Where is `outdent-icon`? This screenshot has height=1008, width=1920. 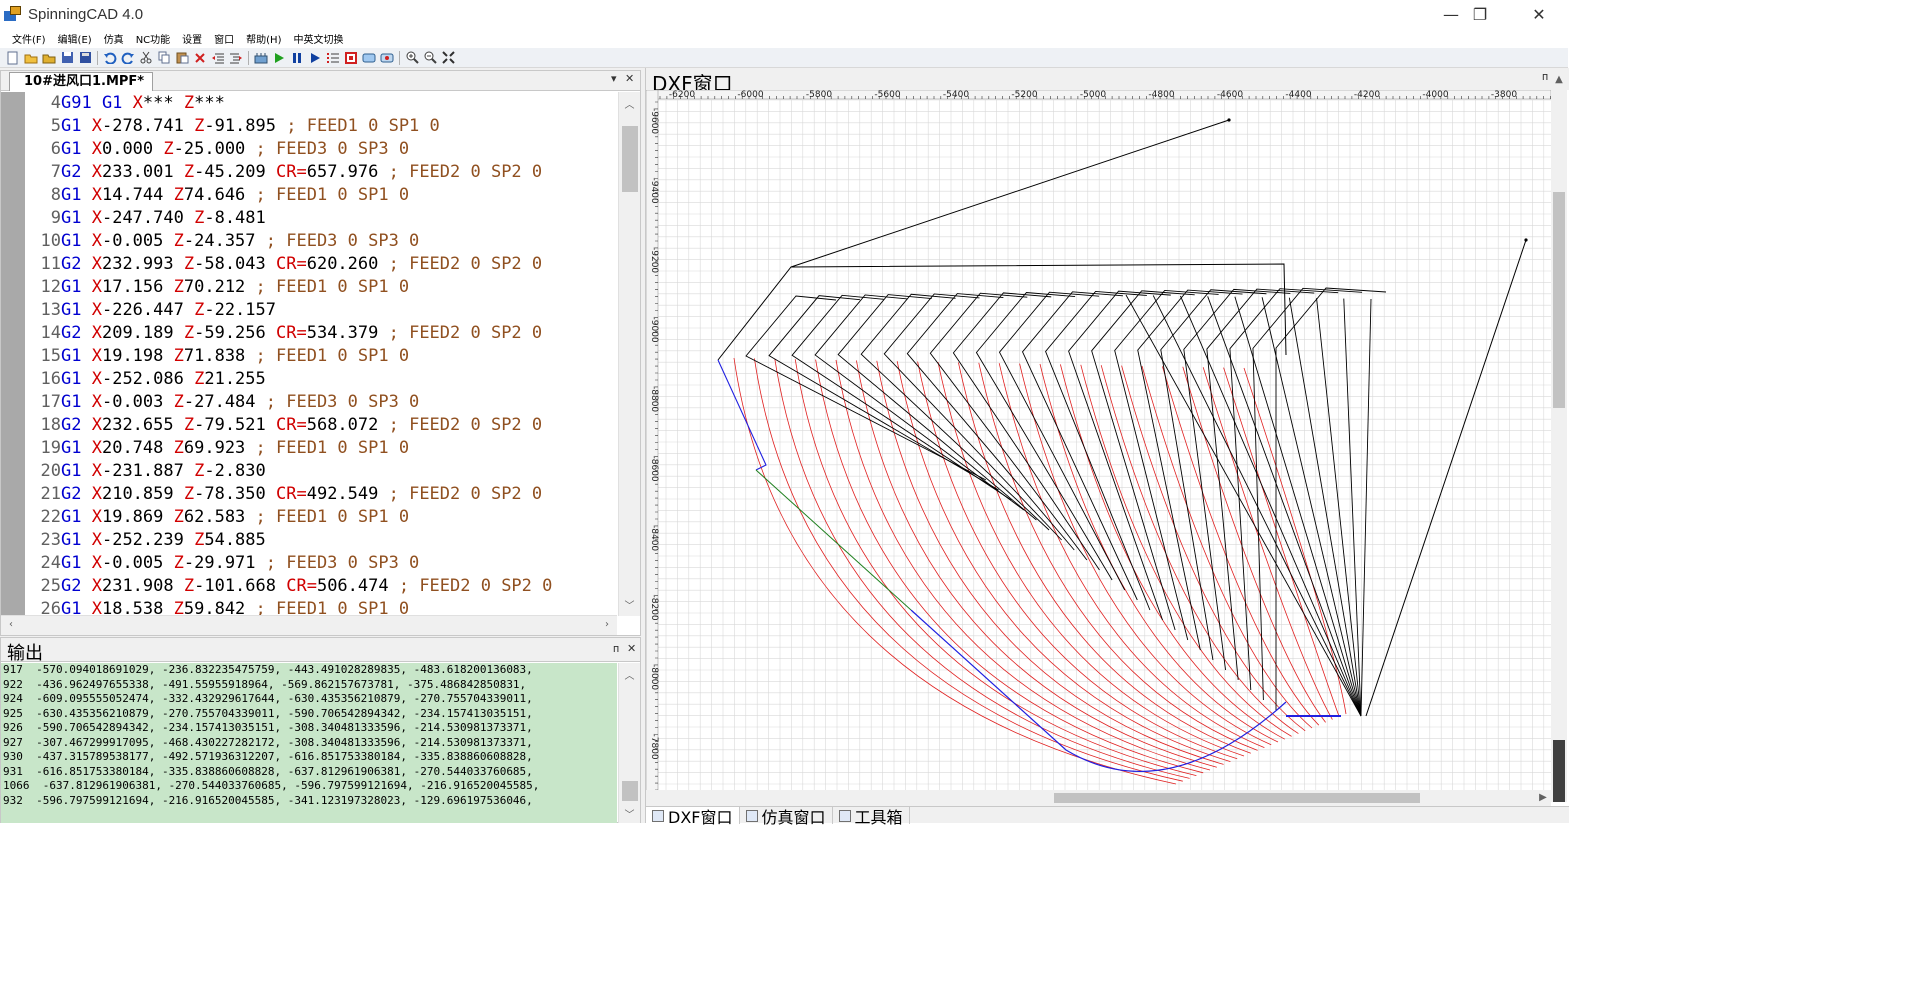
outdent-icon is located at coordinates (218, 58).